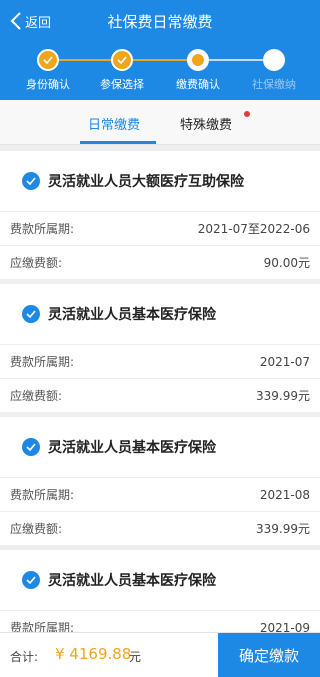 The width and height of the screenshot is (320, 677). What do you see at coordinates (160, 122) in the screenshot?
I see `tab-bar: 日常缴费 特殊缴费` at bounding box center [160, 122].